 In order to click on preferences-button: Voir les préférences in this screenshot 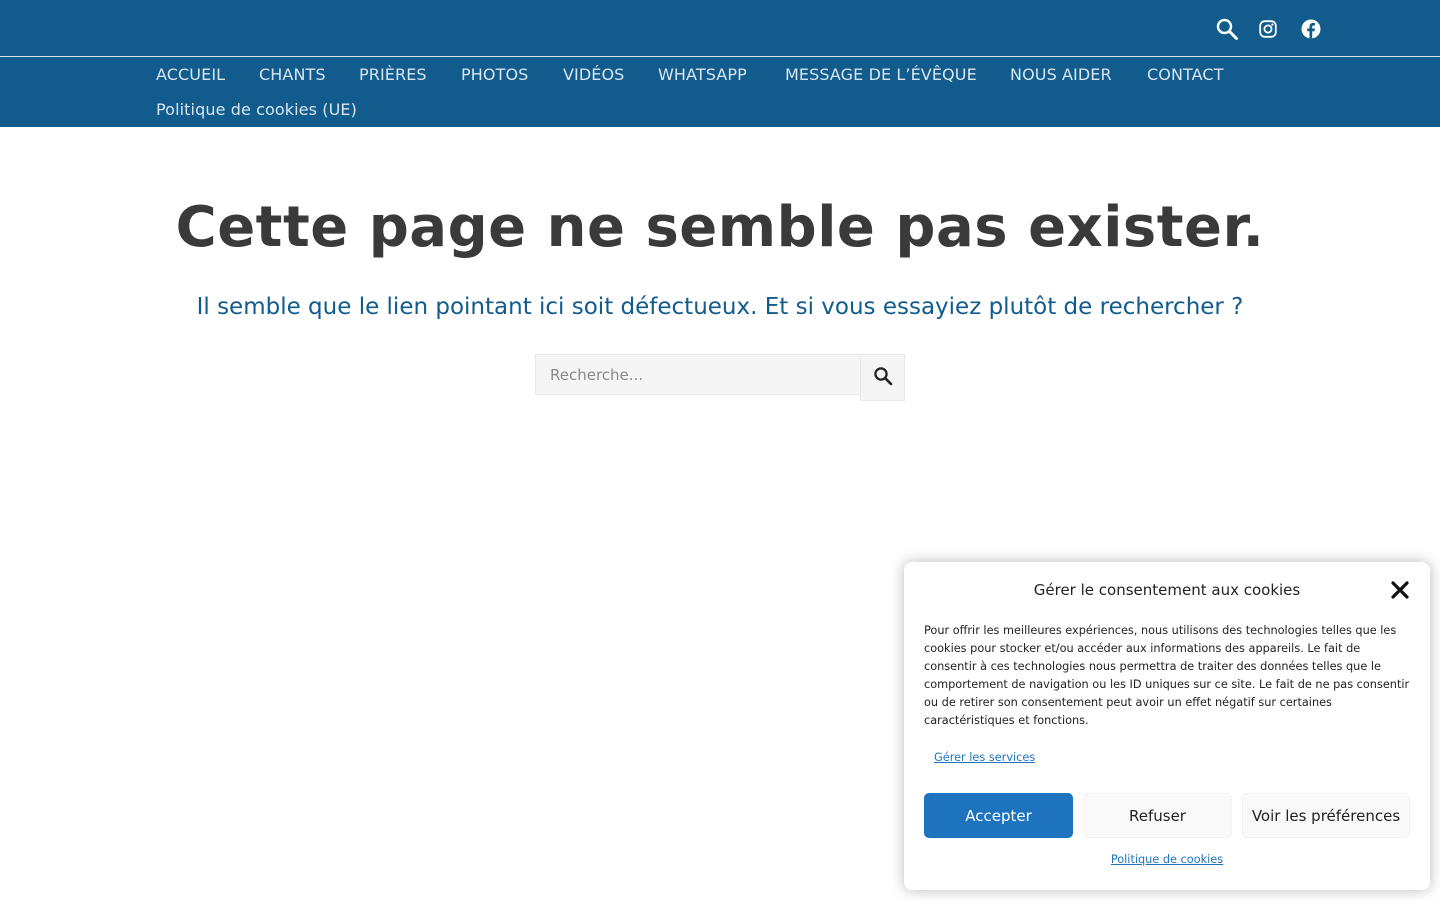, I will do `click(1326, 815)`.